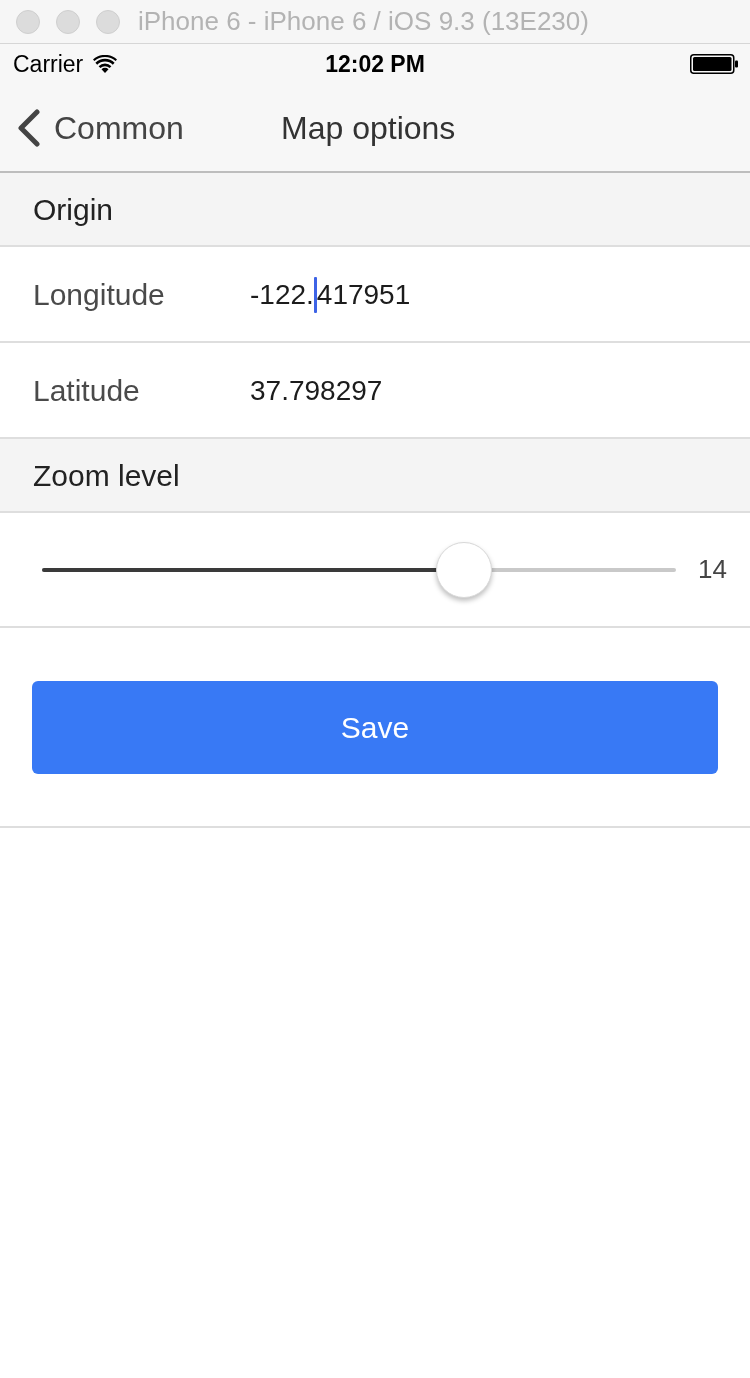  What do you see at coordinates (316, 391) in the screenshot?
I see `text-field: 37.798297` at bounding box center [316, 391].